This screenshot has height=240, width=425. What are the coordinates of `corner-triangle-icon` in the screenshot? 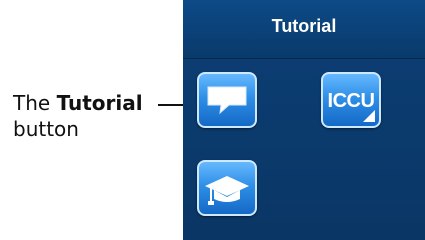 It's located at (369, 116).